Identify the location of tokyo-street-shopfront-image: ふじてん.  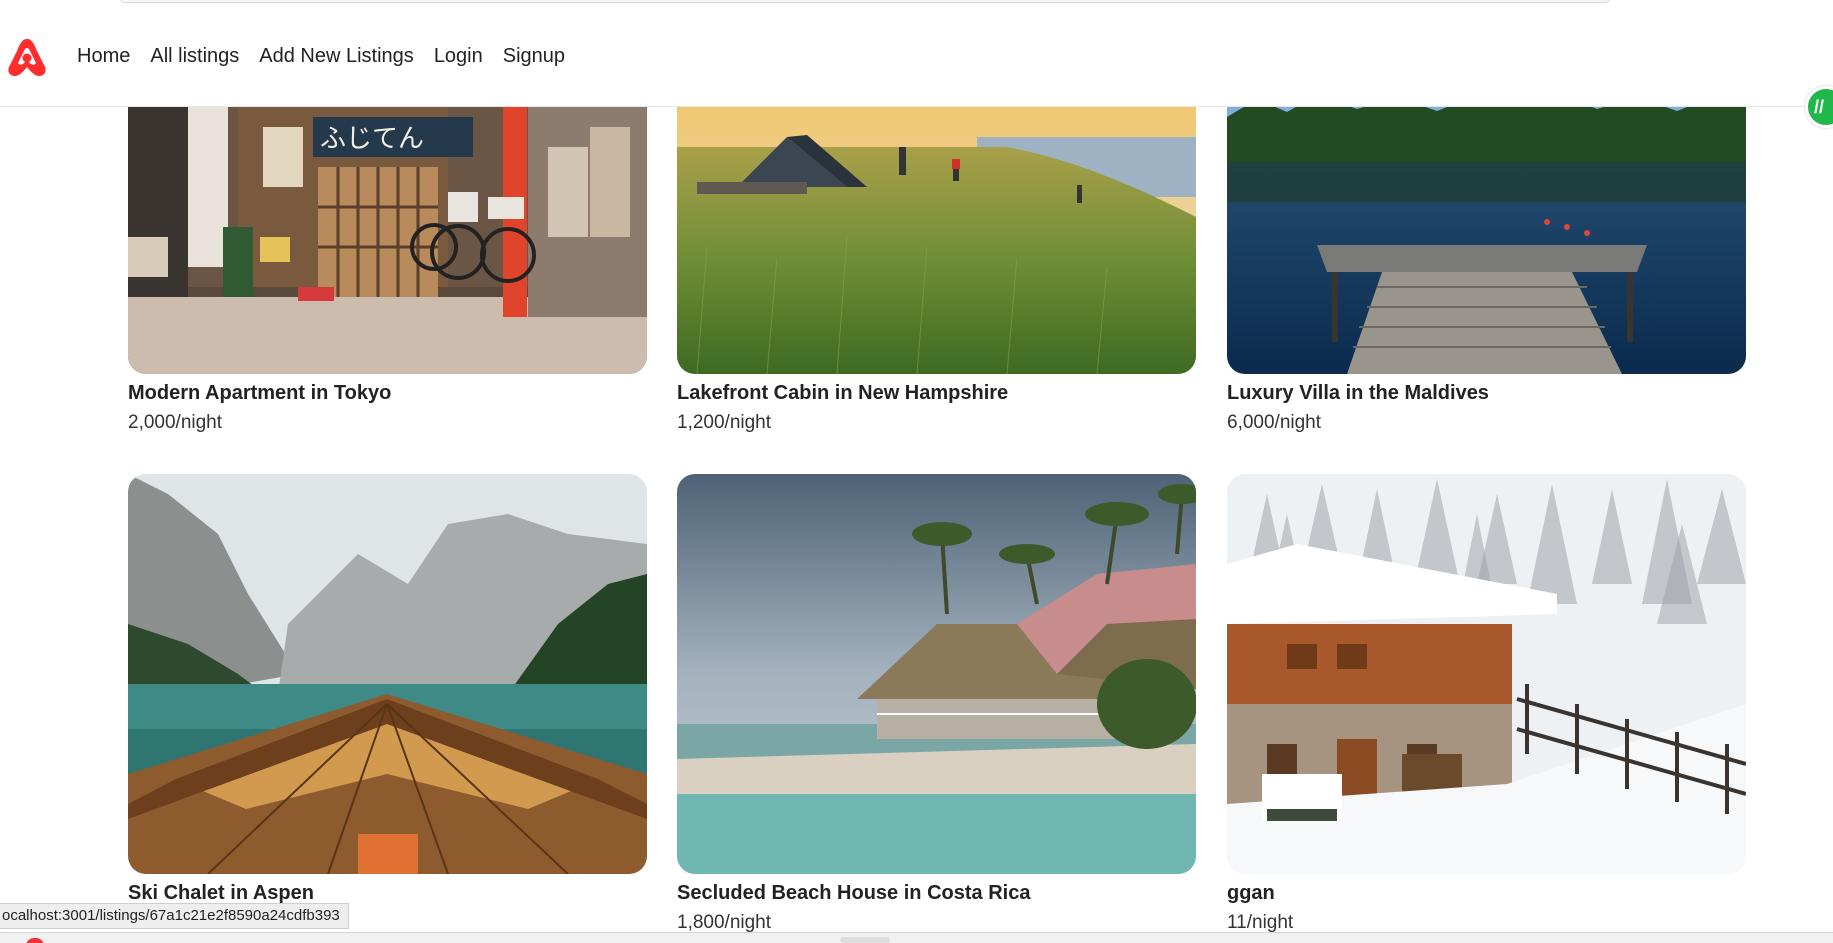
(387, 230).